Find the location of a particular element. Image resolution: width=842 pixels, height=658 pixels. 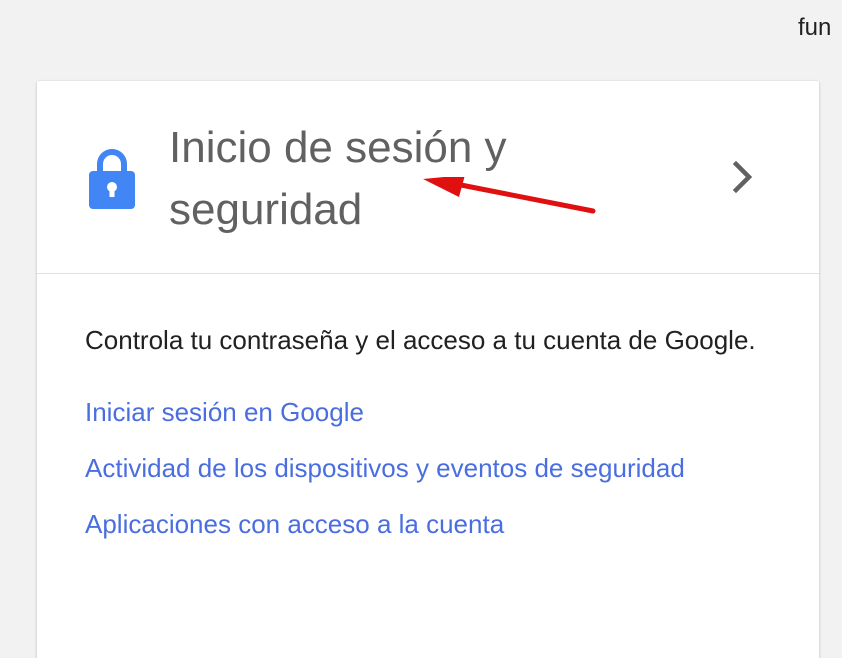

truncated-heading-text: fun is located at coordinates (815, 27).